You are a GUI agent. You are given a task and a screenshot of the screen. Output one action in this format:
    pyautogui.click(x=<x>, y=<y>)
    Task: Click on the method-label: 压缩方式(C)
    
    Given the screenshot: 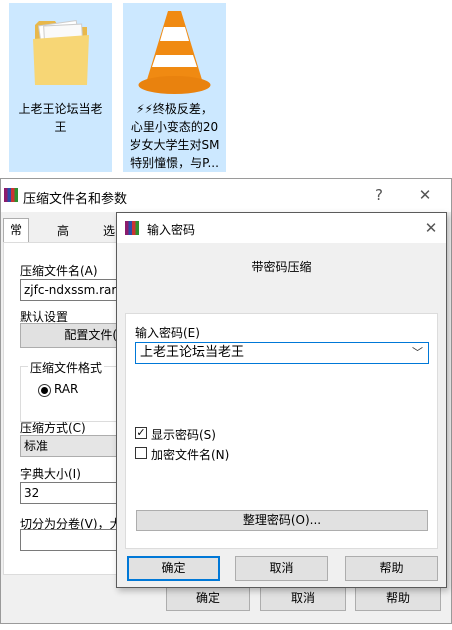 What is the action you would take?
    pyautogui.click(x=53, y=428)
    